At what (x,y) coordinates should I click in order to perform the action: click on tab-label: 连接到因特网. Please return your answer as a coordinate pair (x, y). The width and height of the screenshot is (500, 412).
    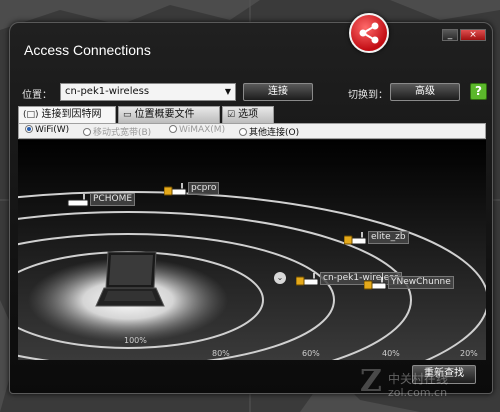
    Looking at the image, I should click on (71, 114).